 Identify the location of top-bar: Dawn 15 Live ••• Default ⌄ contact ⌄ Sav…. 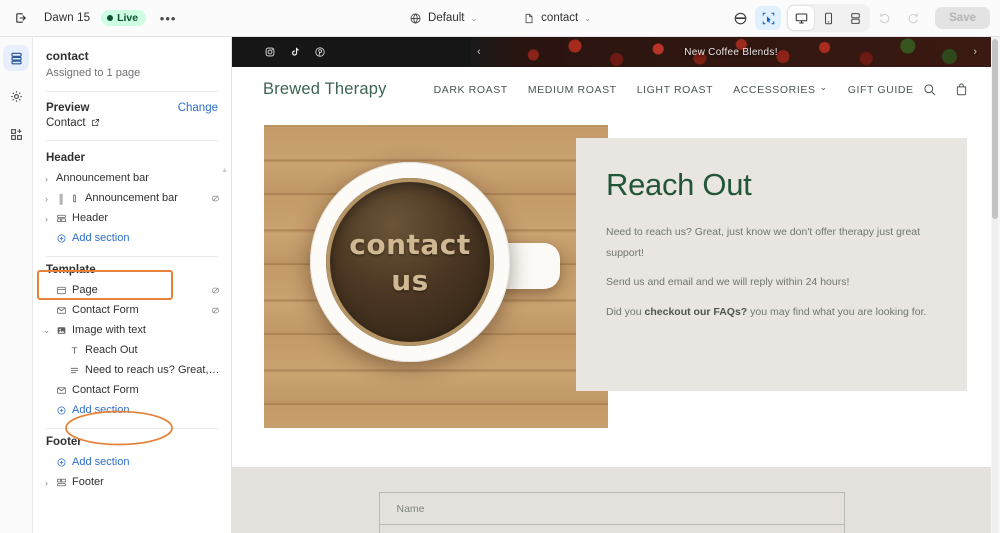
(500, 18).